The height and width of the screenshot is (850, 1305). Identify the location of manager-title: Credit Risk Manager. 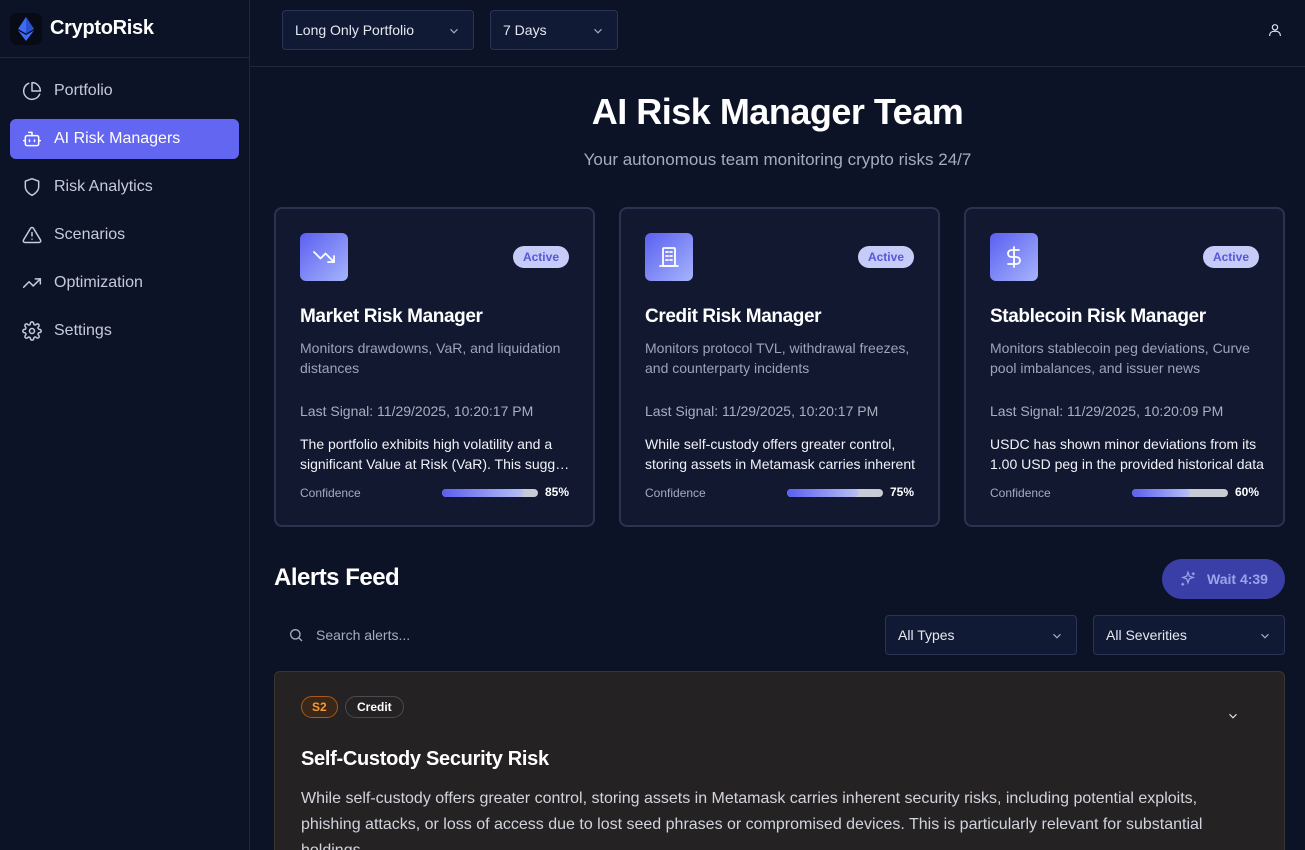
(733, 316).